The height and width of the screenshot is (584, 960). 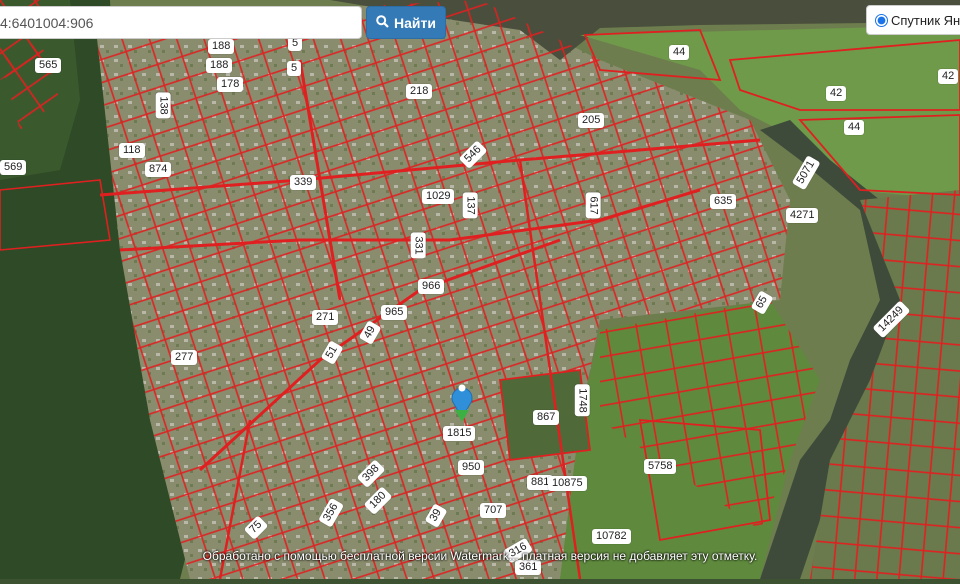 What do you see at coordinates (438, 196) in the screenshot?
I see `parcel-label: 1029` at bounding box center [438, 196].